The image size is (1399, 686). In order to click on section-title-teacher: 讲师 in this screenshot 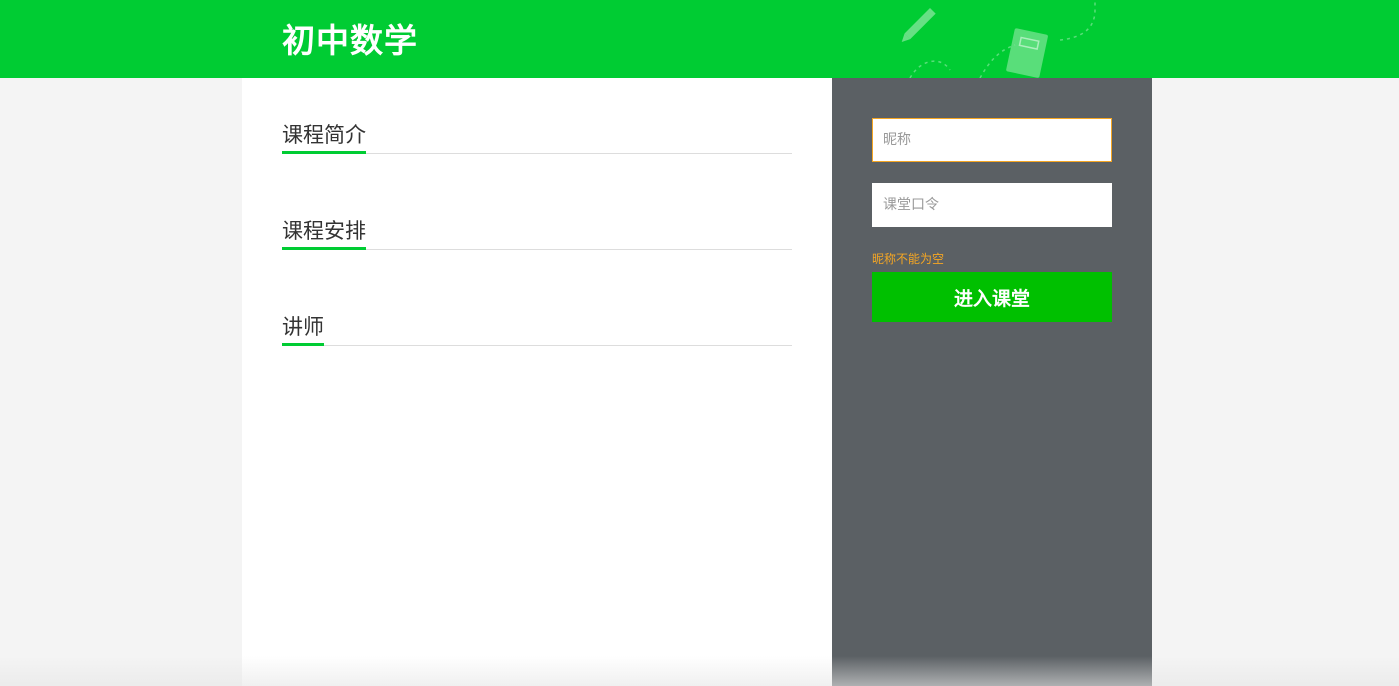, I will do `click(303, 330)`.